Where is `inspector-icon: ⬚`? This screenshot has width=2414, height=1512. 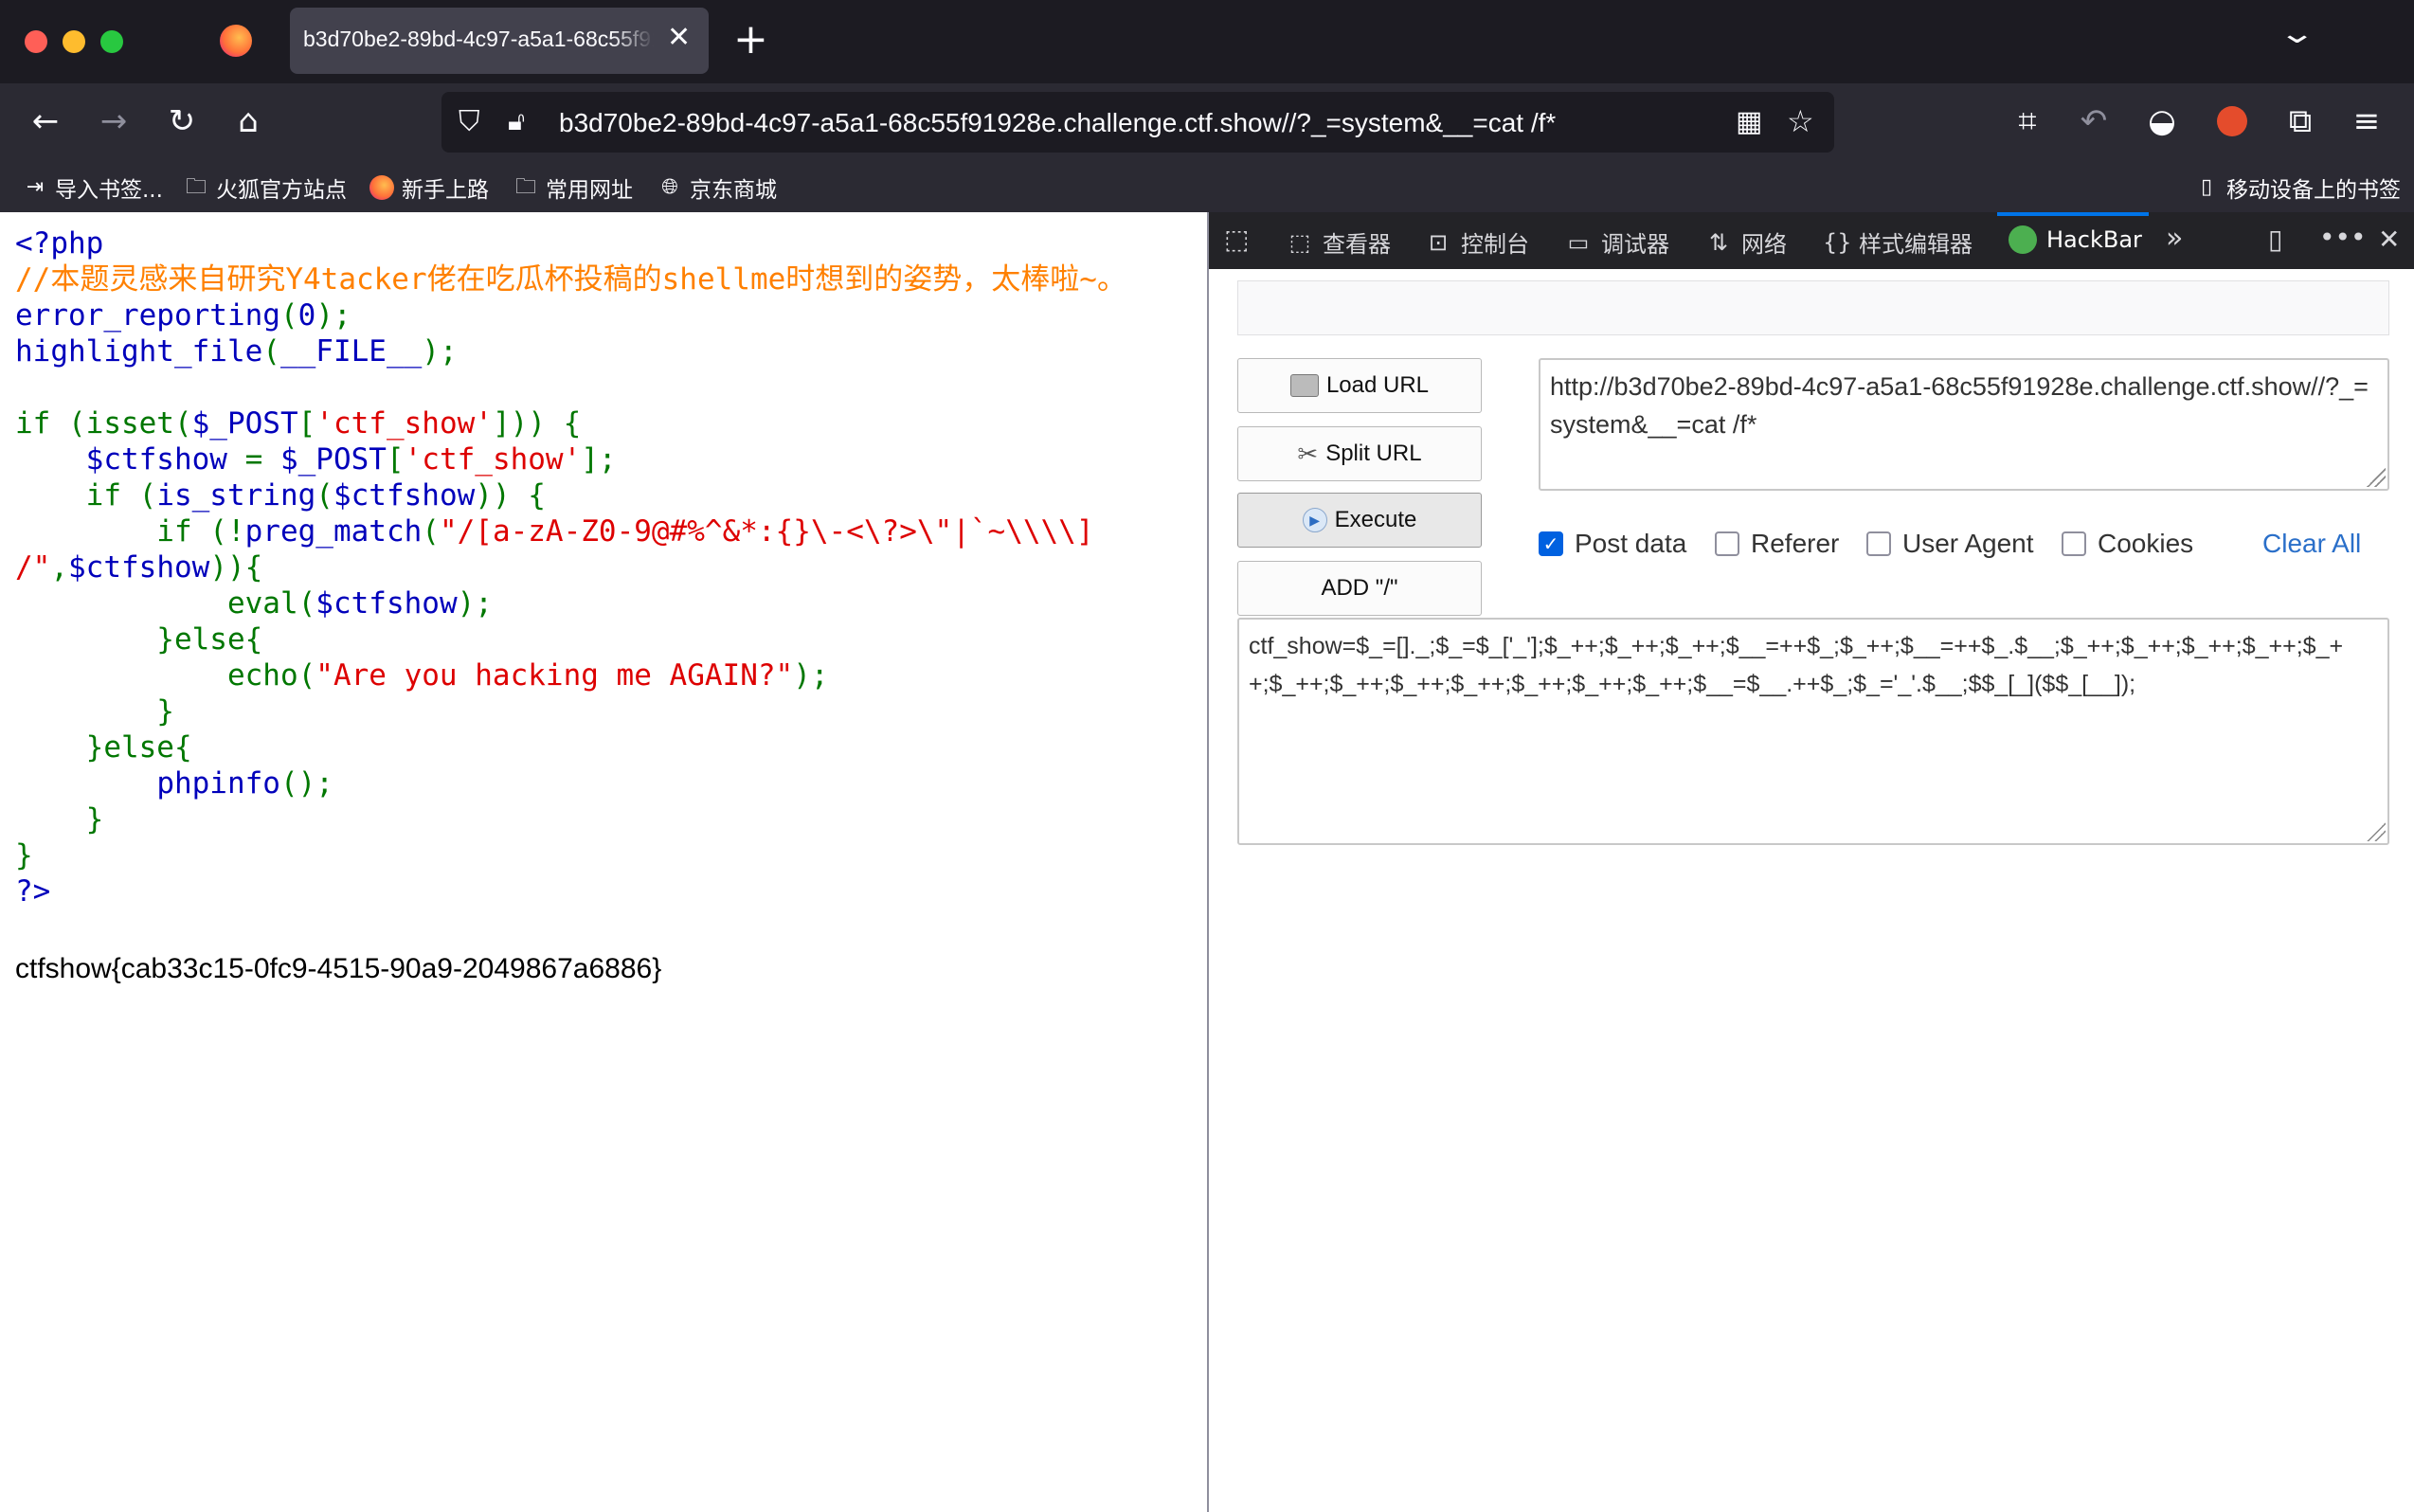
inspector-icon: ⬚ is located at coordinates (1300, 242).